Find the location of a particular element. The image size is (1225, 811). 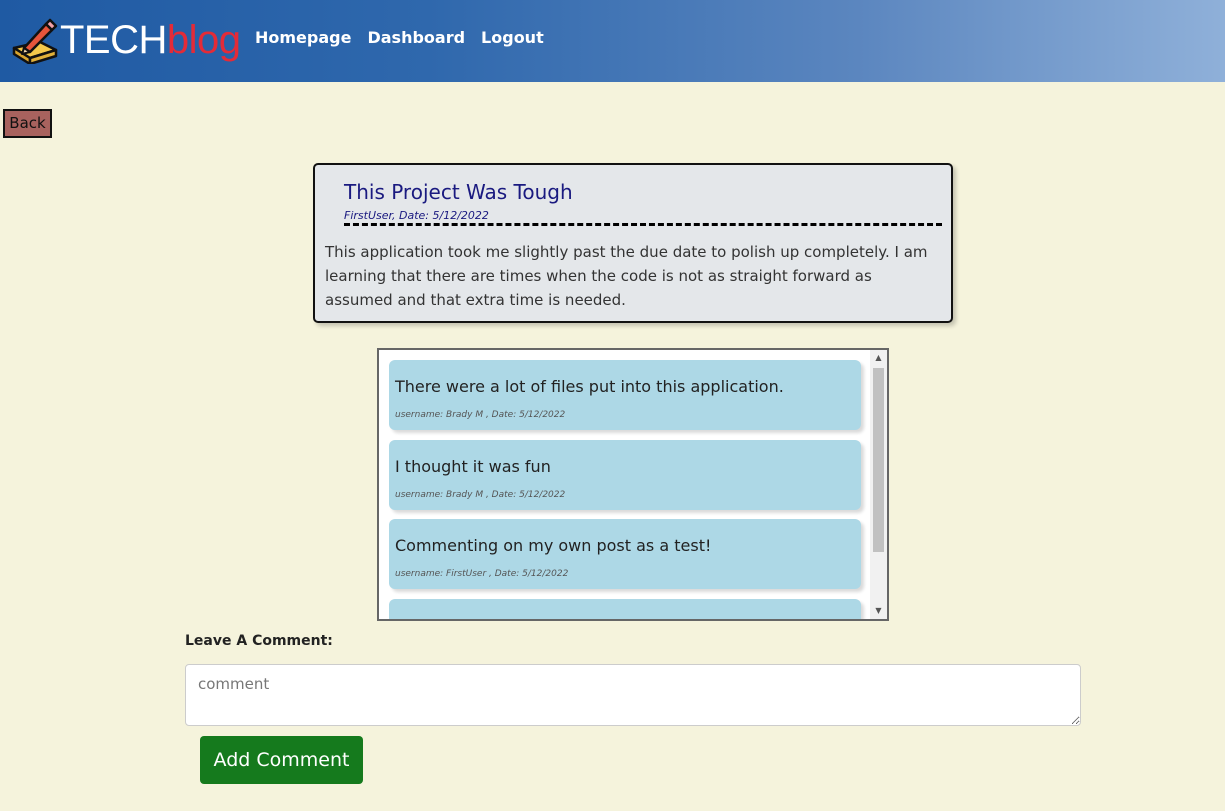

scroll-down-arrow-icon: ▼ is located at coordinates (878, 611).